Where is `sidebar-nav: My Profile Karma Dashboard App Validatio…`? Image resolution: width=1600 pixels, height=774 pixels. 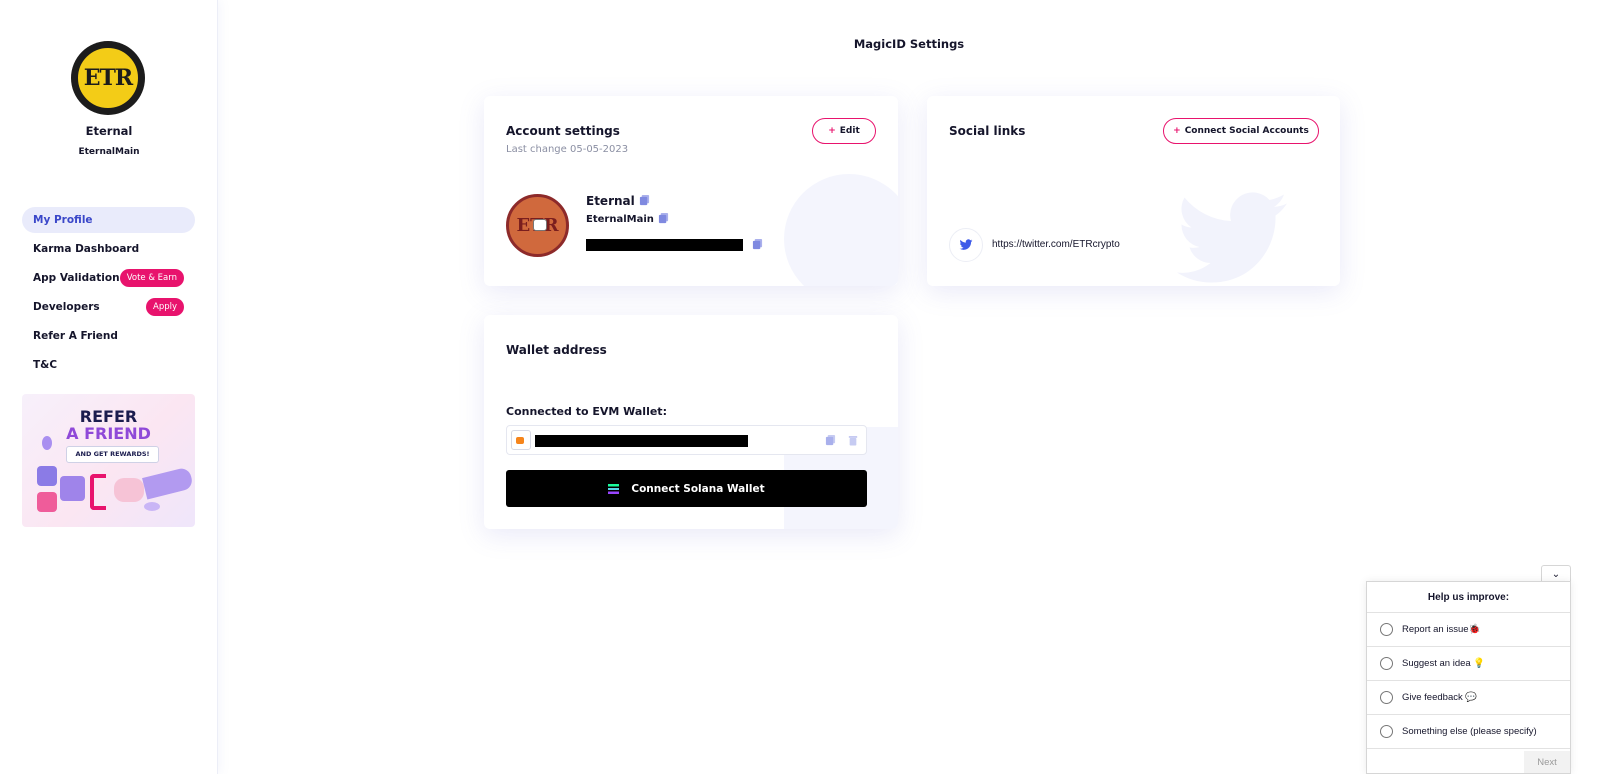 sidebar-nav: My Profile Karma Dashboard App Validatio… is located at coordinates (108, 294).